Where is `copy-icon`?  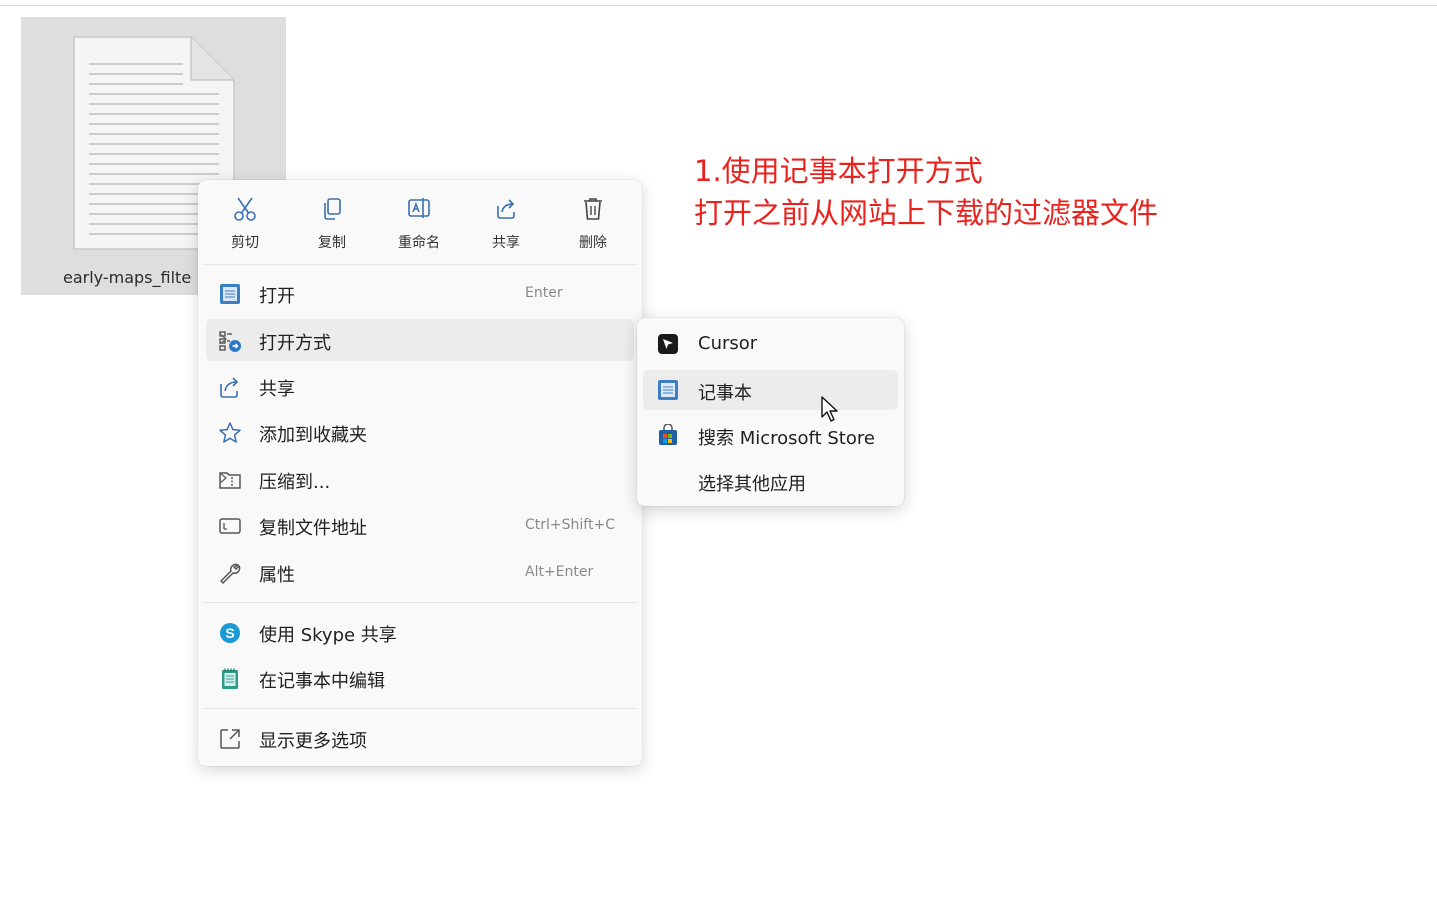 copy-icon is located at coordinates (332, 209).